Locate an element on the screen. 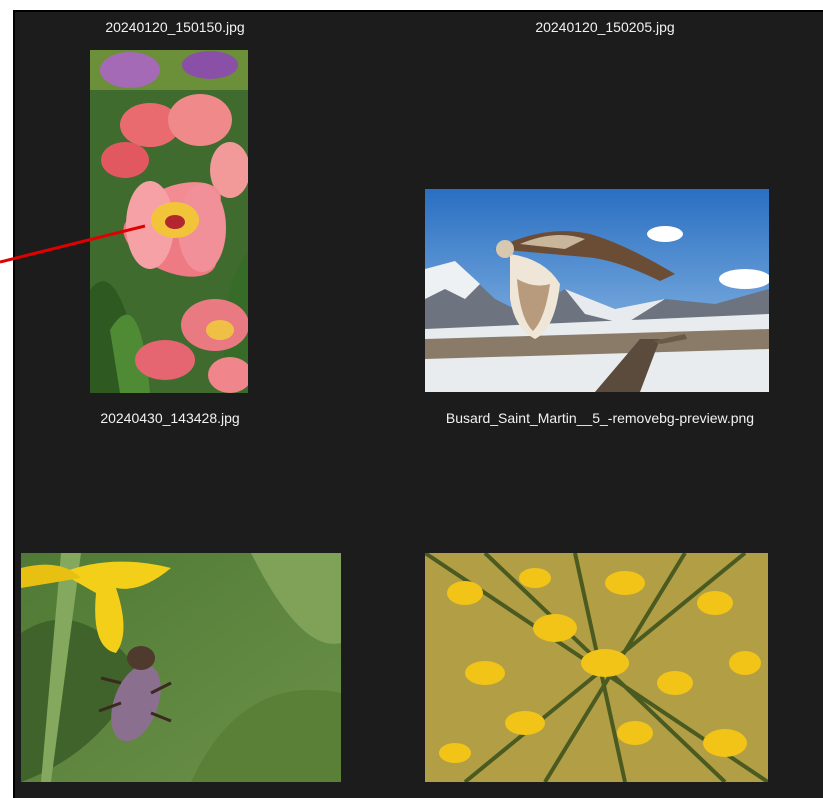 This screenshot has width=823, height=798. thumbnail-bird-image is located at coordinates (597, 290).